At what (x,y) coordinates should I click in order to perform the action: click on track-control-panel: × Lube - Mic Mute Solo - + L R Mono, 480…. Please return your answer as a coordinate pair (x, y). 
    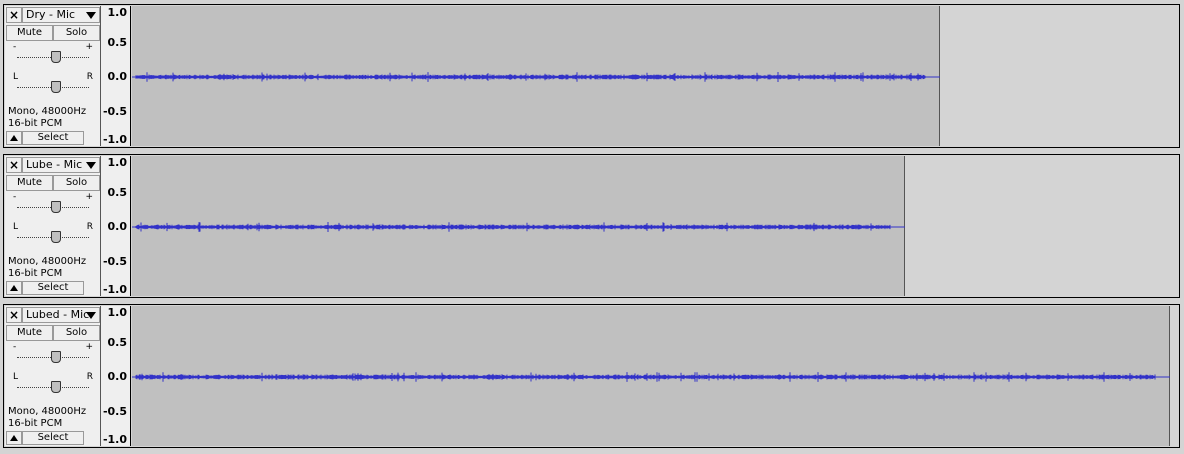
    Looking at the image, I should click on (53, 226).